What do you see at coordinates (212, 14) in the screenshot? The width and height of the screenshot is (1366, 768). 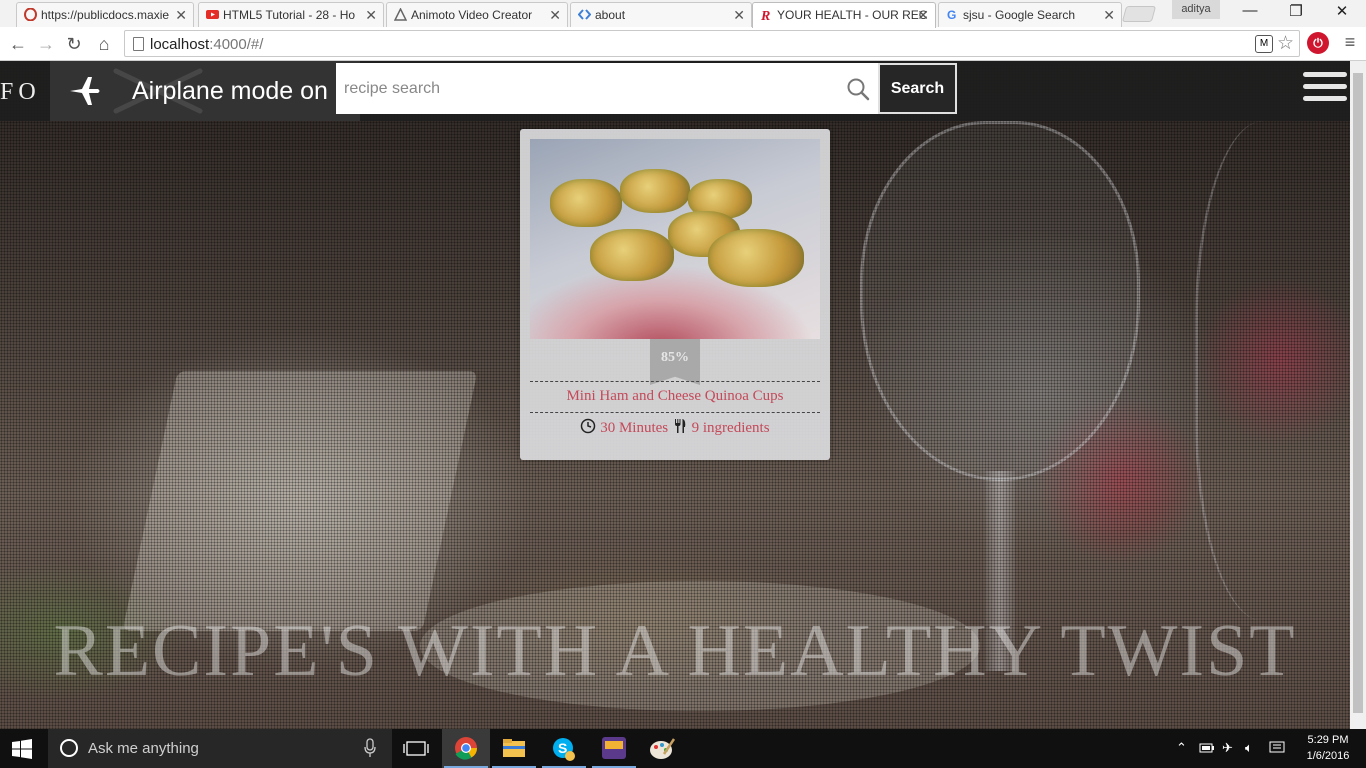 I see `youtube-icon` at bounding box center [212, 14].